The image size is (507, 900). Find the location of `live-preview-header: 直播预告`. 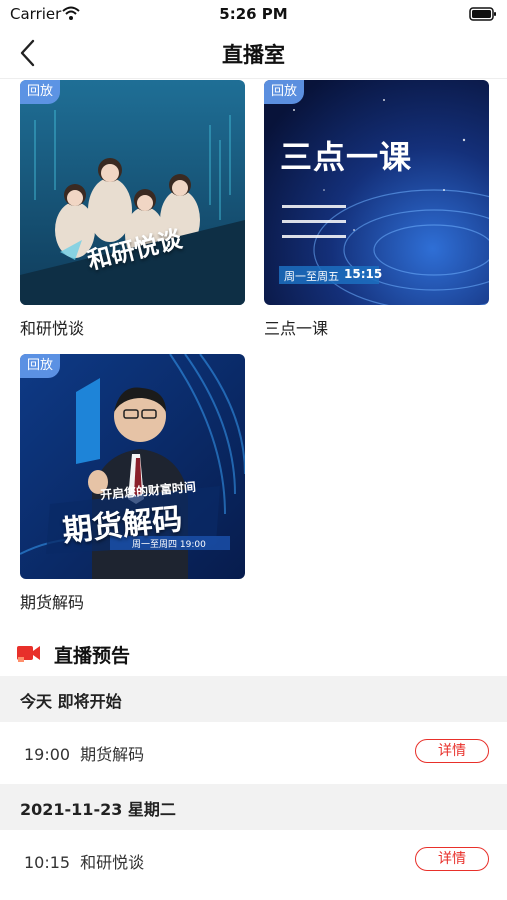

live-preview-header: 直播预告 is located at coordinates (253, 653).